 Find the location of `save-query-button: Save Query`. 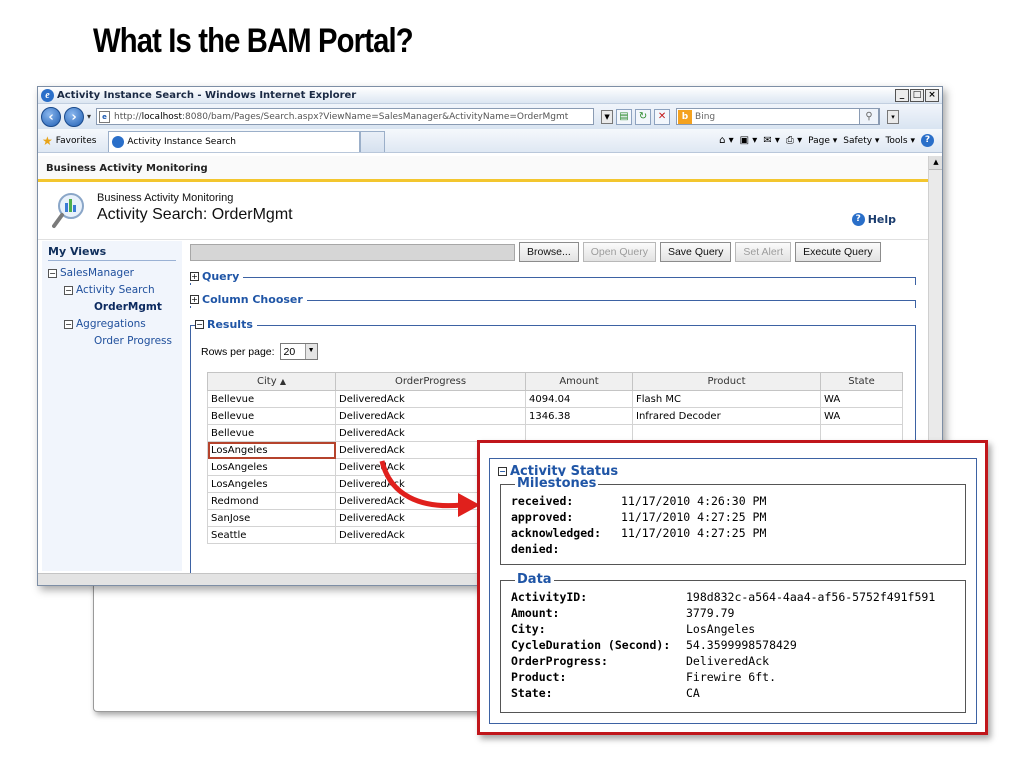

save-query-button: Save Query is located at coordinates (695, 252).